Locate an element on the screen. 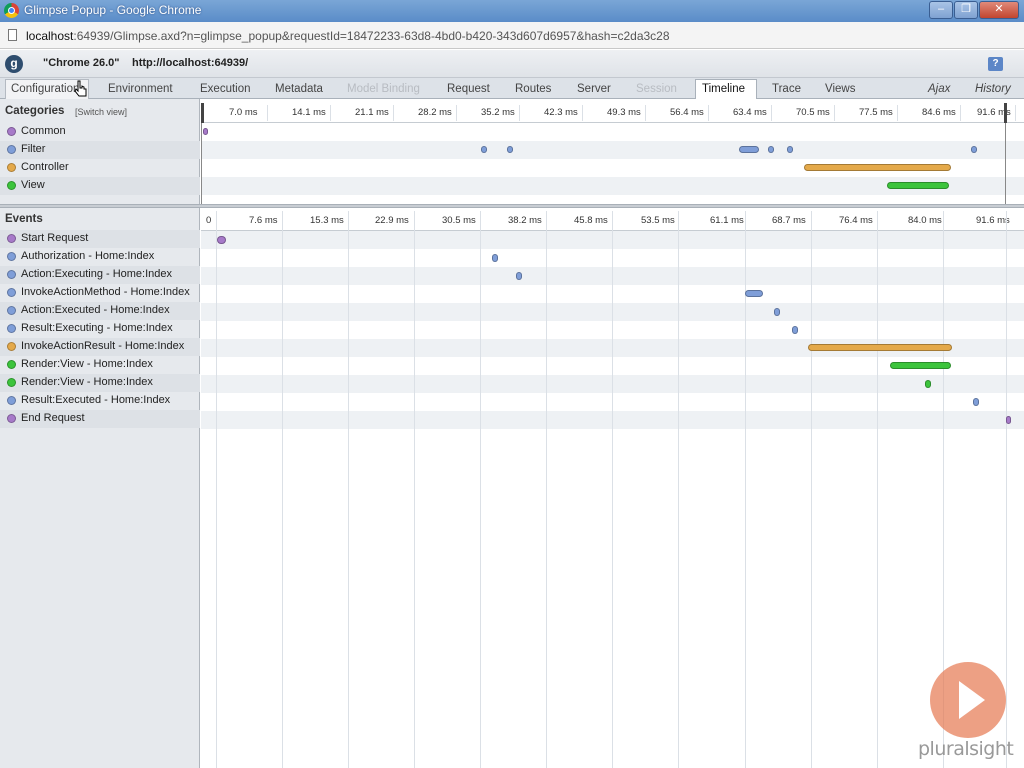  category-row-filter: Filter is located at coordinates (100, 150).